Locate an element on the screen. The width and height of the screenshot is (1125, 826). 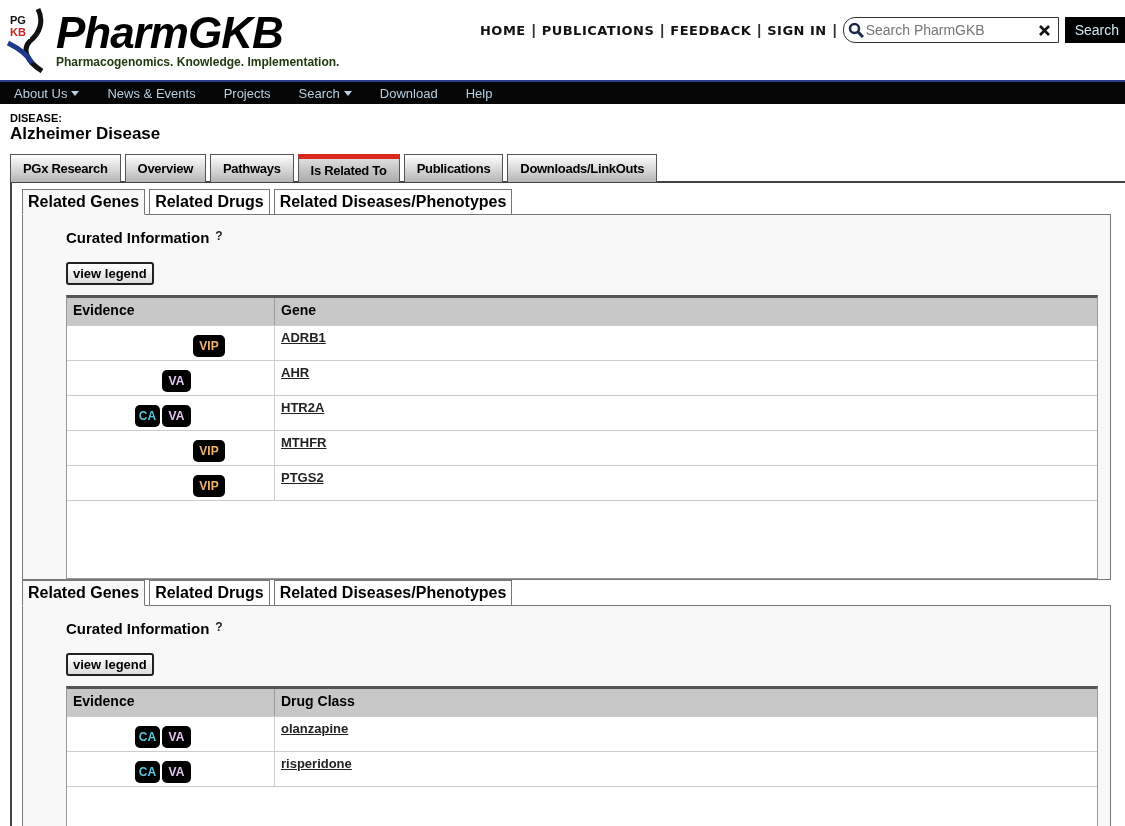
tab: Publications is located at coordinates (453, 168).